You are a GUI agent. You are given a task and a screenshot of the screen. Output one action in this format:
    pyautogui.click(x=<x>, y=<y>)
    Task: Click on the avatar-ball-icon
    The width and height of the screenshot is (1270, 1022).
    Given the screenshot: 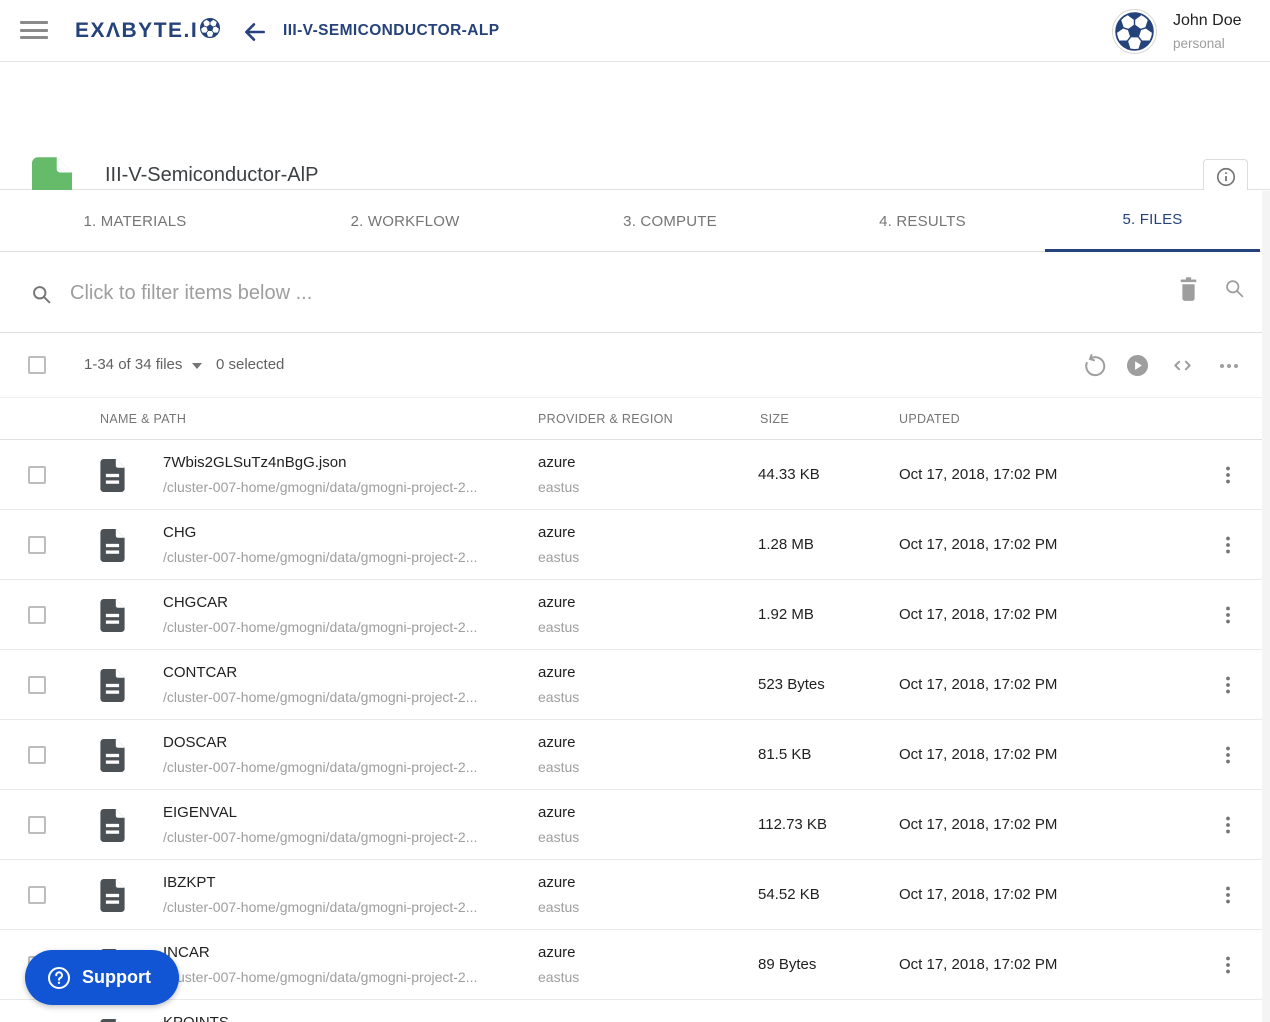 What is the action you would take?
    pyautogui.click(x=1134, y=31)
    